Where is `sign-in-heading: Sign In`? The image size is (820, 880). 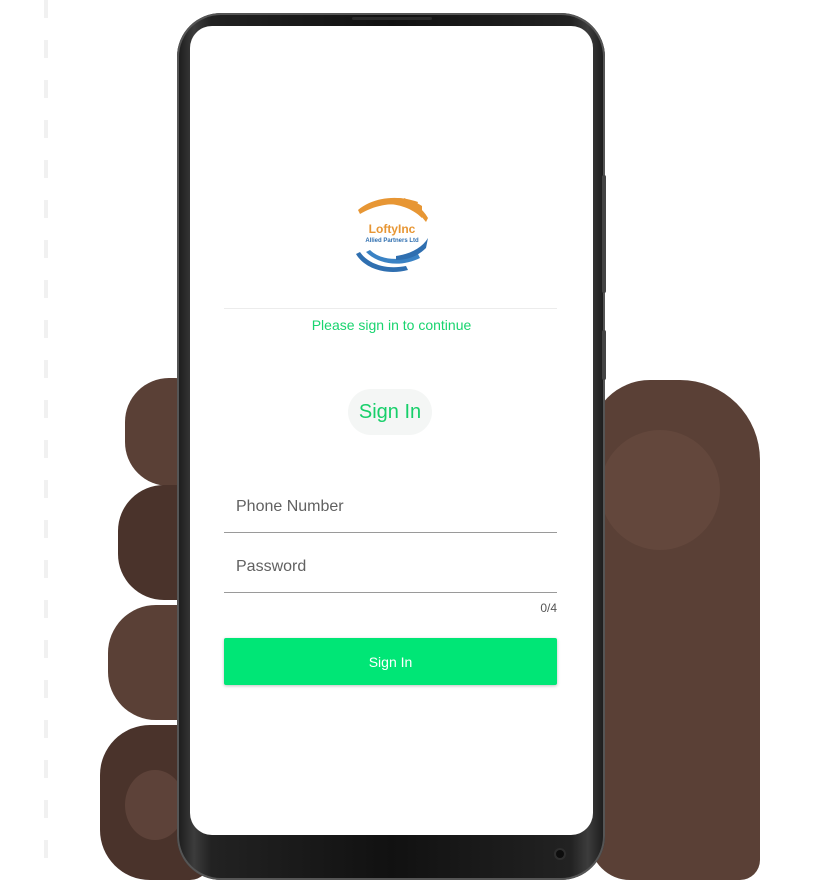 sign-in-heading: Sign In is located at coordinates (390, 412).